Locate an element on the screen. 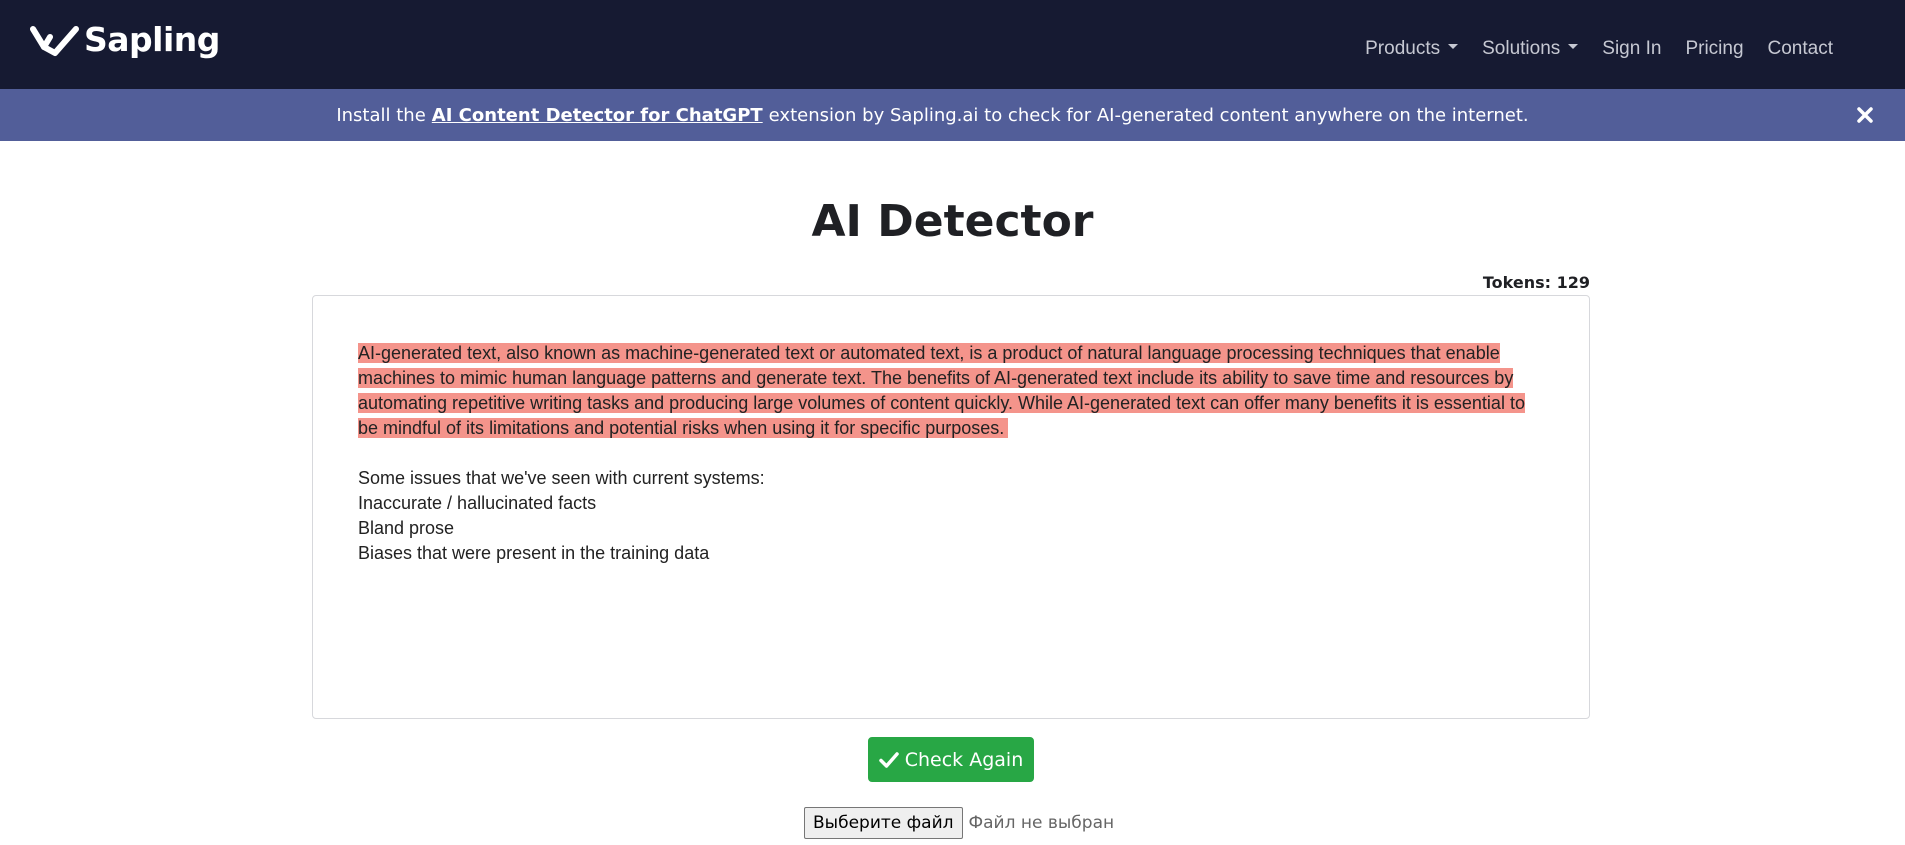 This screenshot has height=845, width=1905. token-count: Tokens: 129 is located at coordinates (1536, 282).